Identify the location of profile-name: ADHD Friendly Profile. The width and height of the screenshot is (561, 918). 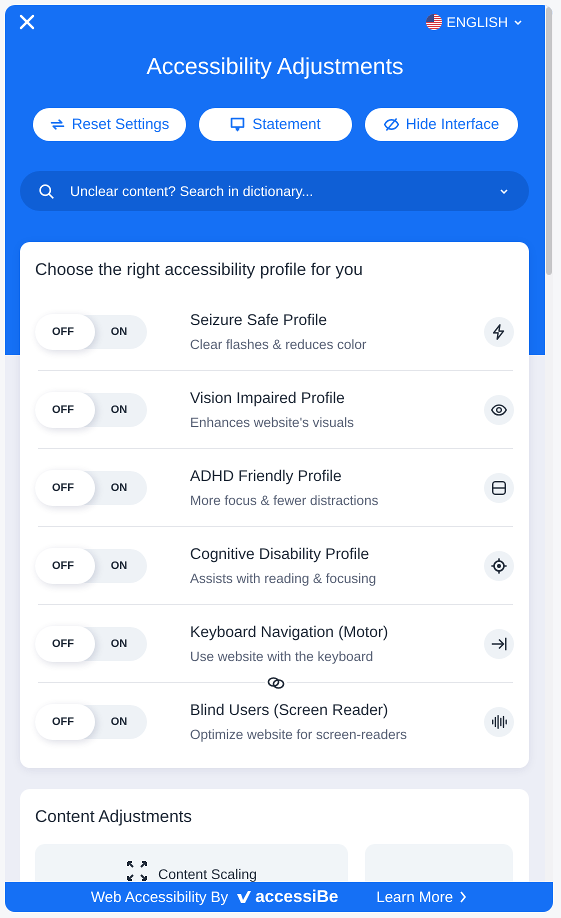
(266, 477).